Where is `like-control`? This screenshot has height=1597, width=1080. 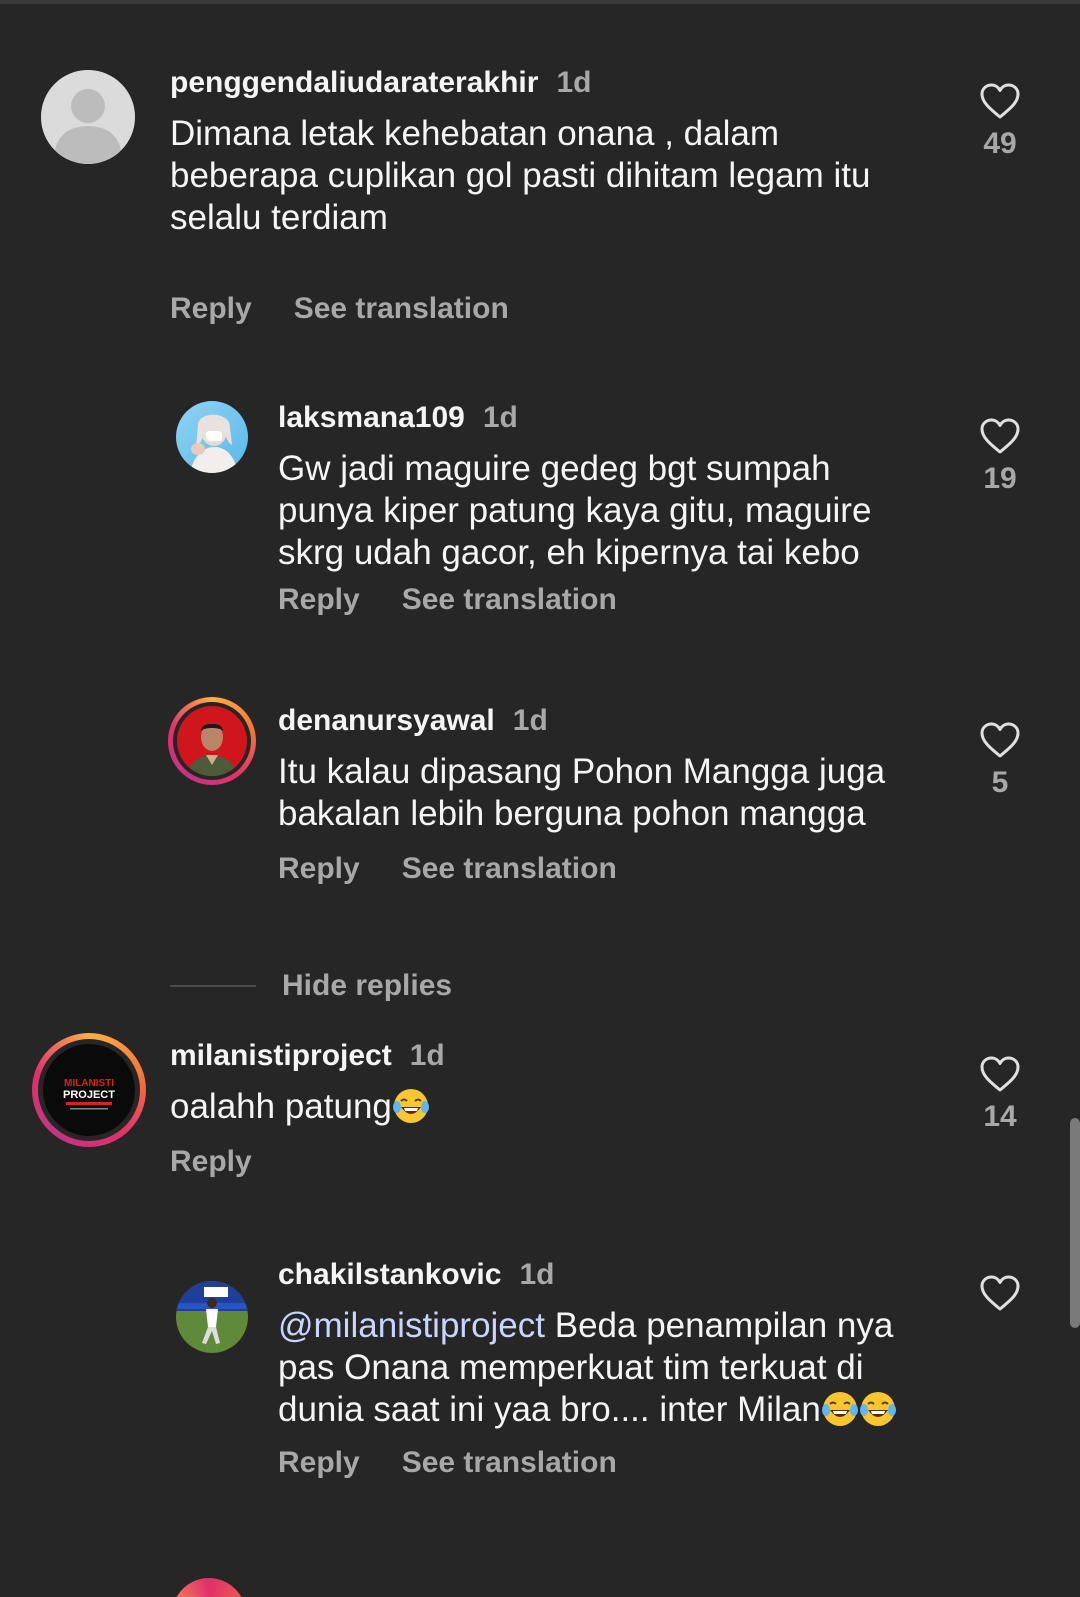 like-control is located at coordinates (1000, 1293).